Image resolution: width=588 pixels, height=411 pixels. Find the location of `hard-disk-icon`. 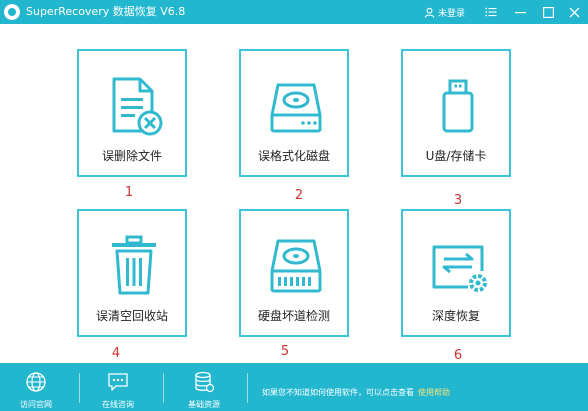

hard-disk-icon is located at coordinates (296, 108).